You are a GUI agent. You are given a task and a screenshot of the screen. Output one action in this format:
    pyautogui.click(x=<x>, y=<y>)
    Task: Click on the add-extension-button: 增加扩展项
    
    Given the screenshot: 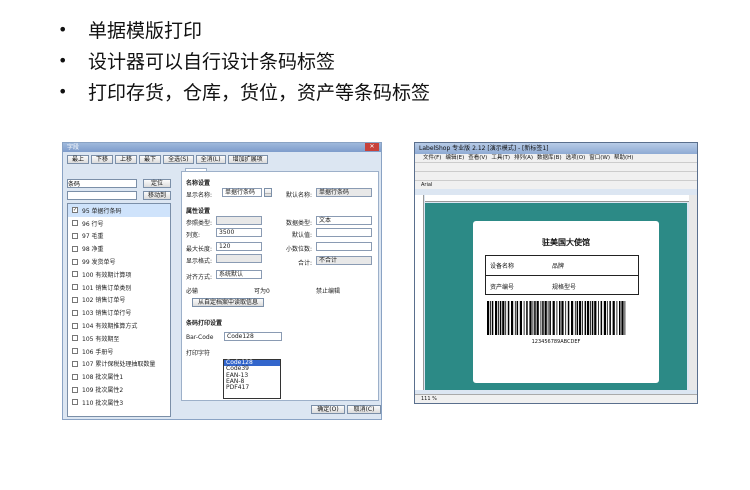 What is the action you would take?
    pyautogui.click(x=247, y=159)
    